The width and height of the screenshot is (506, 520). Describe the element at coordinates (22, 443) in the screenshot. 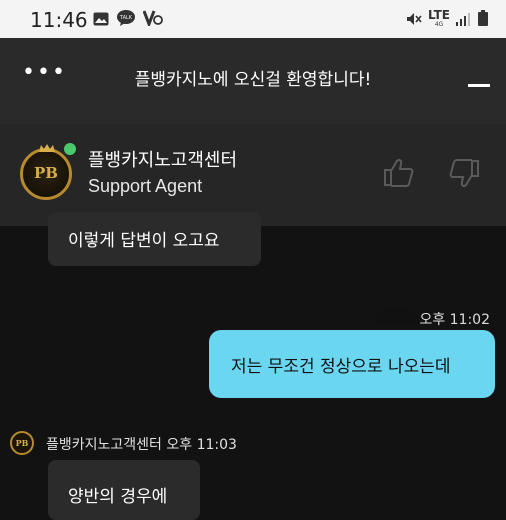

I see `agent-mini-avatar: PB` at that location.